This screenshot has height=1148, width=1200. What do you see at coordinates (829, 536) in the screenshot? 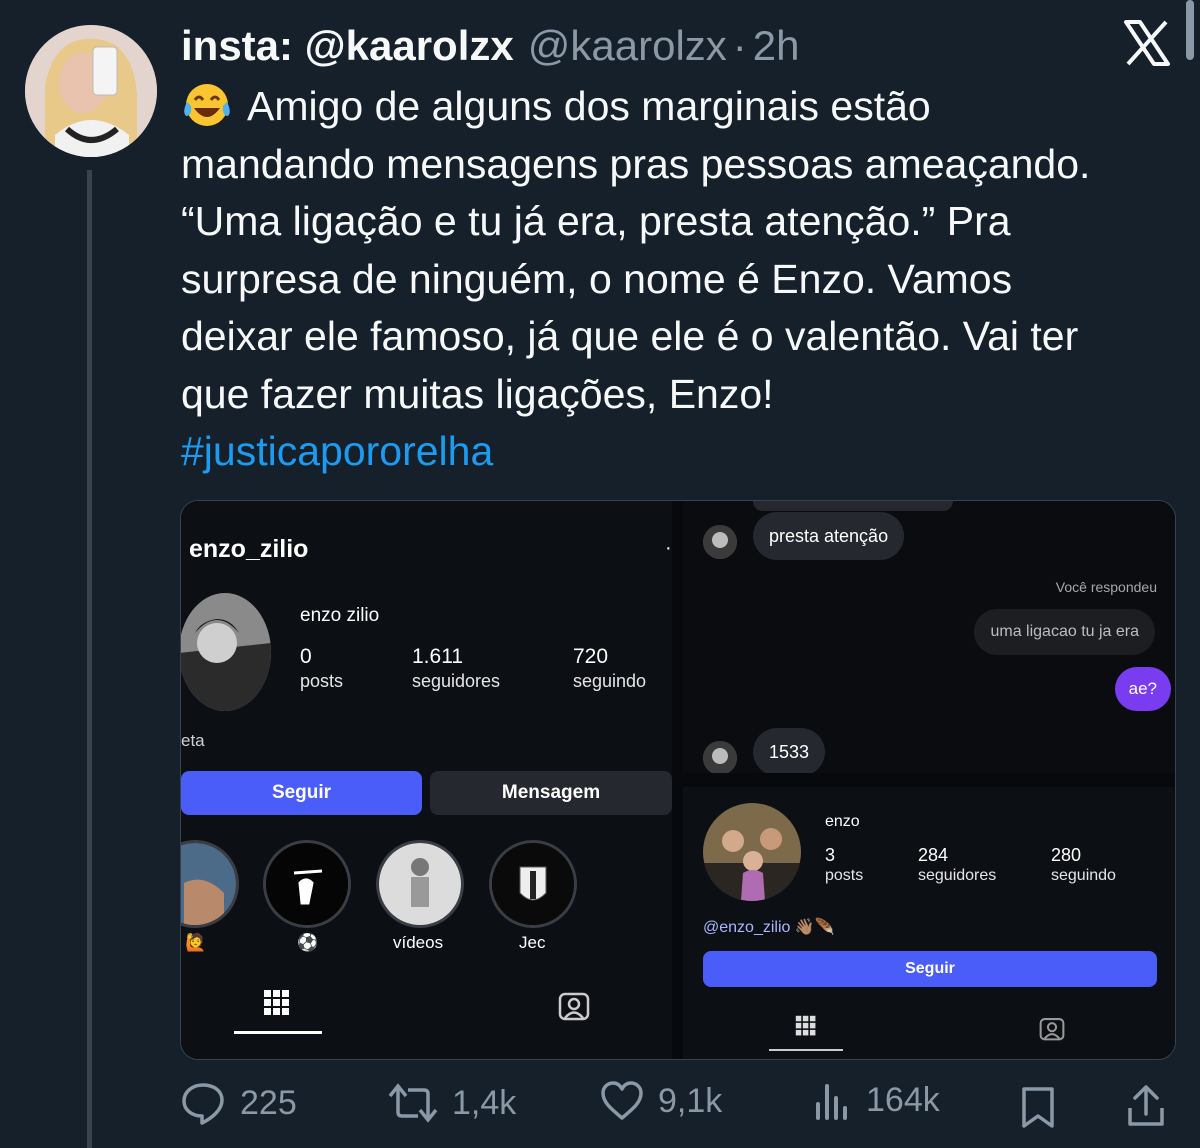
I see `chat-bubble-received: presta atenção` at bounding box center [829, 536].